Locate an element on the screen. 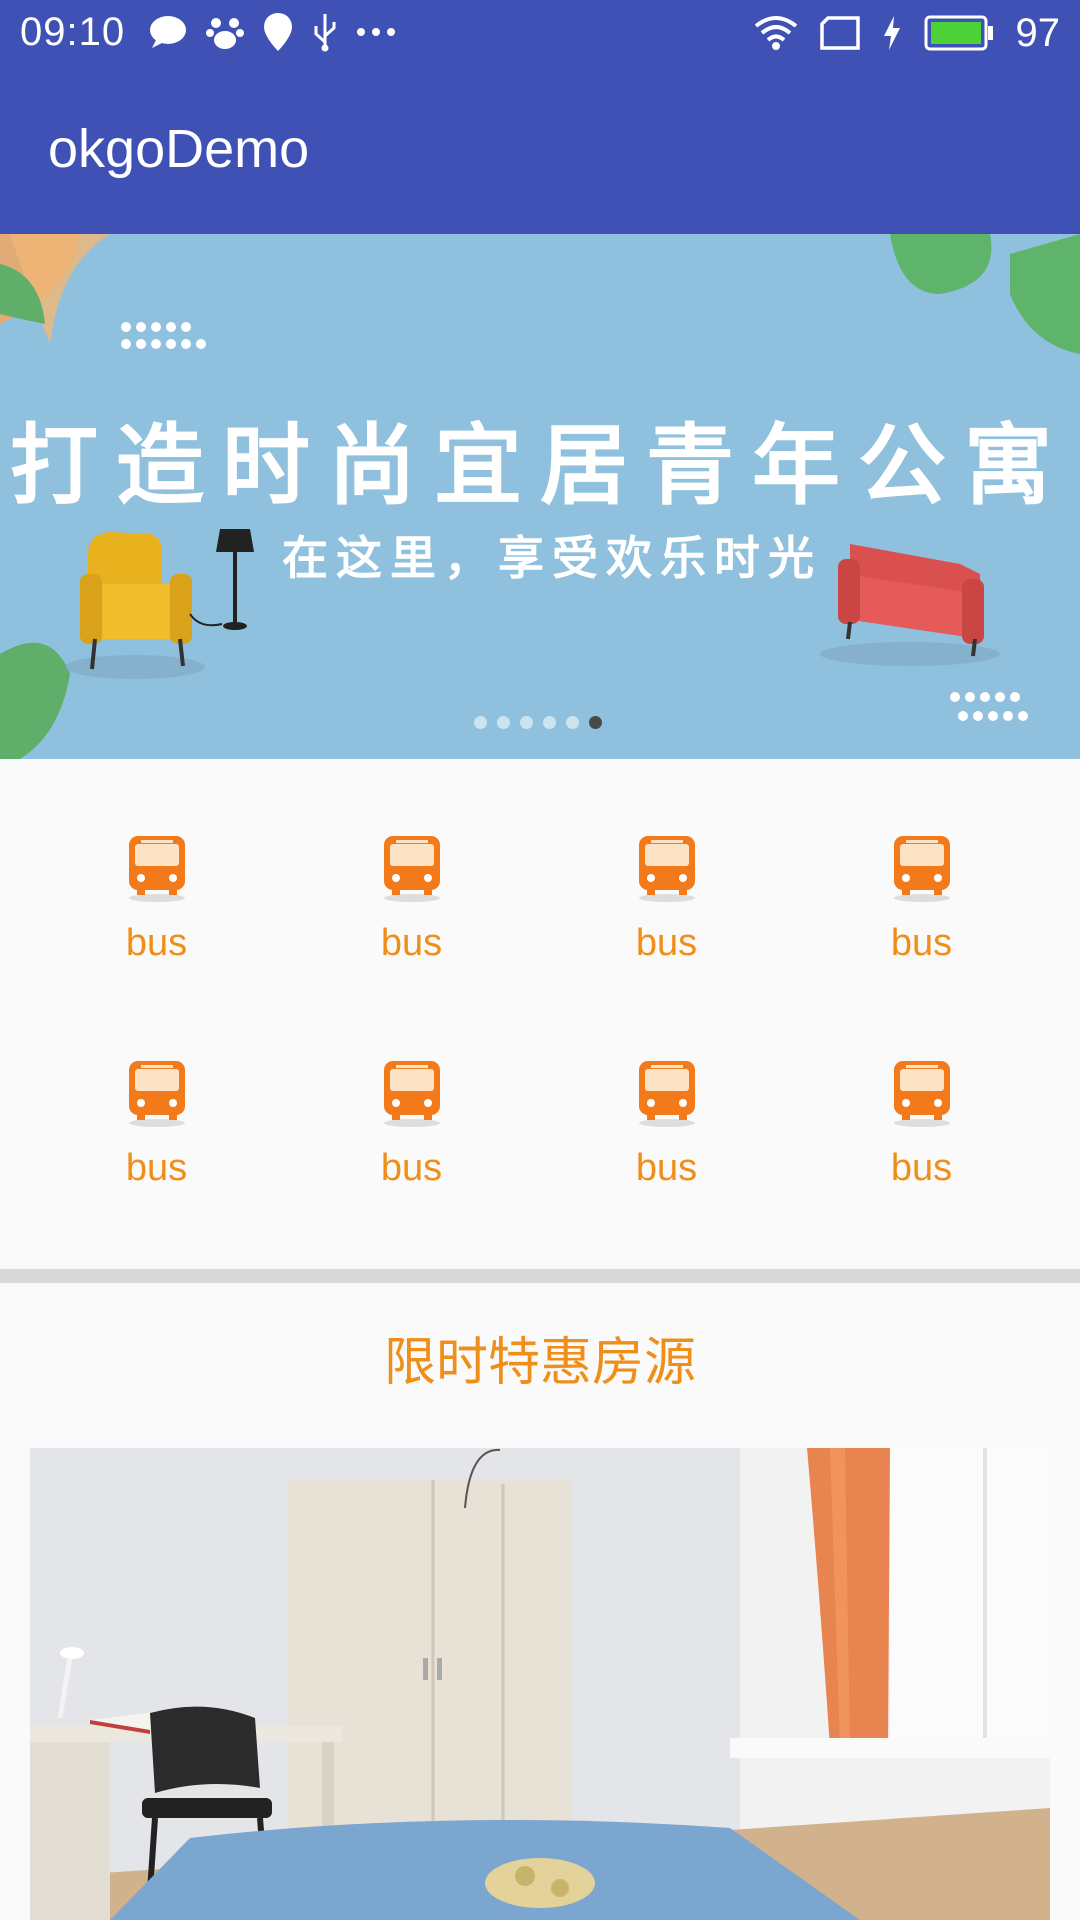 Image resolution: width=1080 pixels, height=1920 pixels. floor-lamp-illustration is located at coordinates (221, 579).